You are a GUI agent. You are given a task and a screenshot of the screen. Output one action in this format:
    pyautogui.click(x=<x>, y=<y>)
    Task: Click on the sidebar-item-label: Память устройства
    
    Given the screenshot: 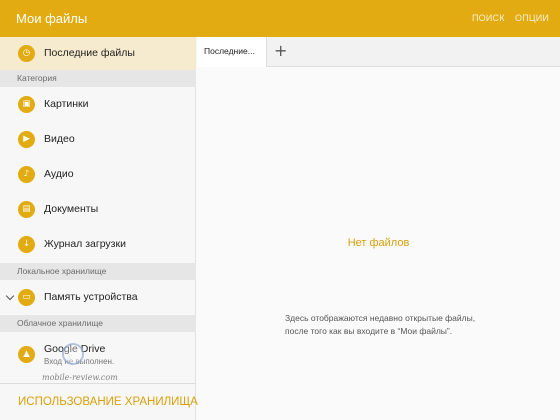 What is the action you would take?
    pyautogui.click(x=91, y=297)
    